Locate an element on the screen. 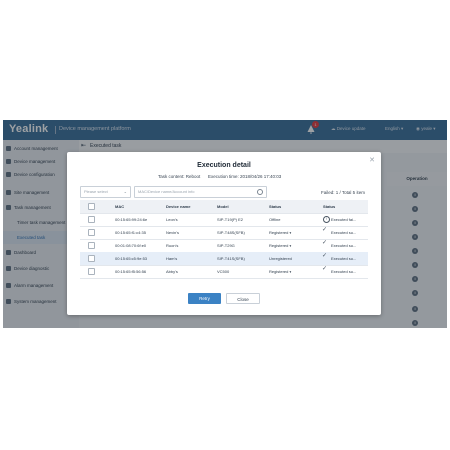 This screenshot has height=450, width=450. mac-cell: 00:01:08:70:6f:e0 is located at coordinates (131, 245).